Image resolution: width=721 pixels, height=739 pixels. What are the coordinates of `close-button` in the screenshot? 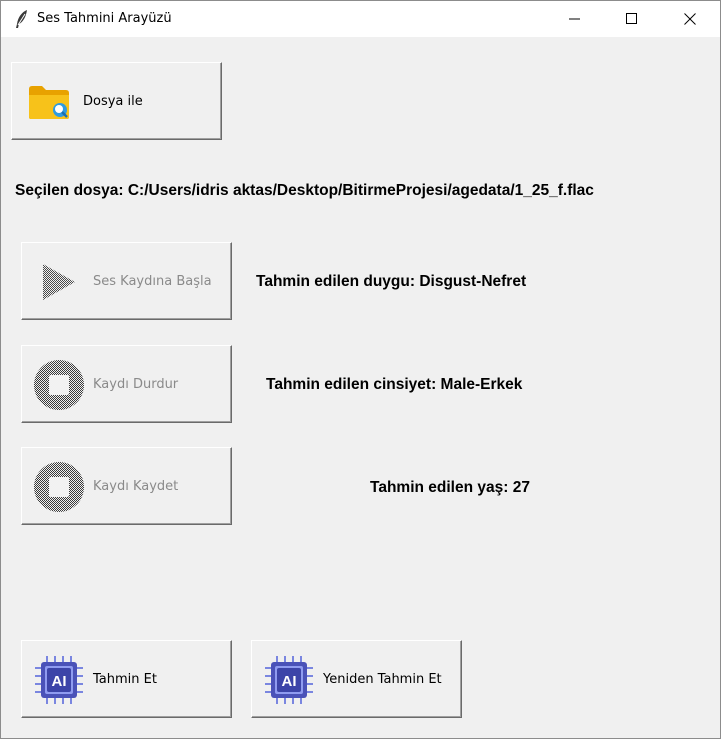 It's located at (690, 19).